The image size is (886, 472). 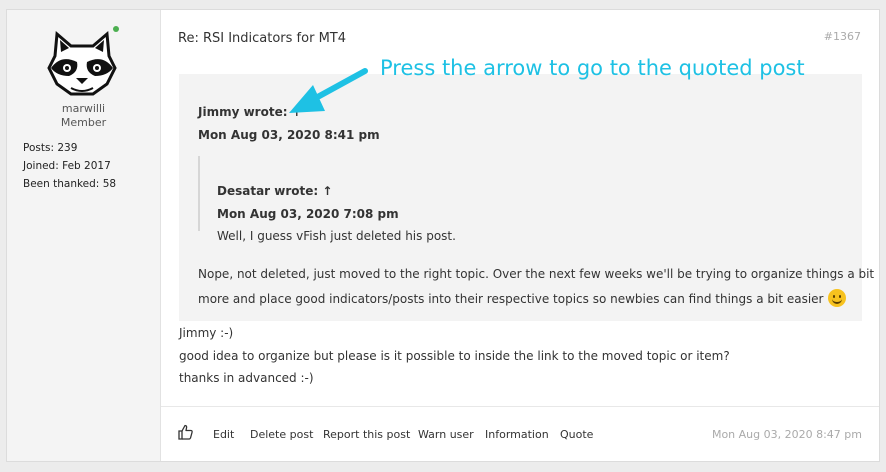 What do you see at coordinates (61, 184) in the screenshot?
I see `thanked-label: Been thanked:` at bounding box center [61, 184].